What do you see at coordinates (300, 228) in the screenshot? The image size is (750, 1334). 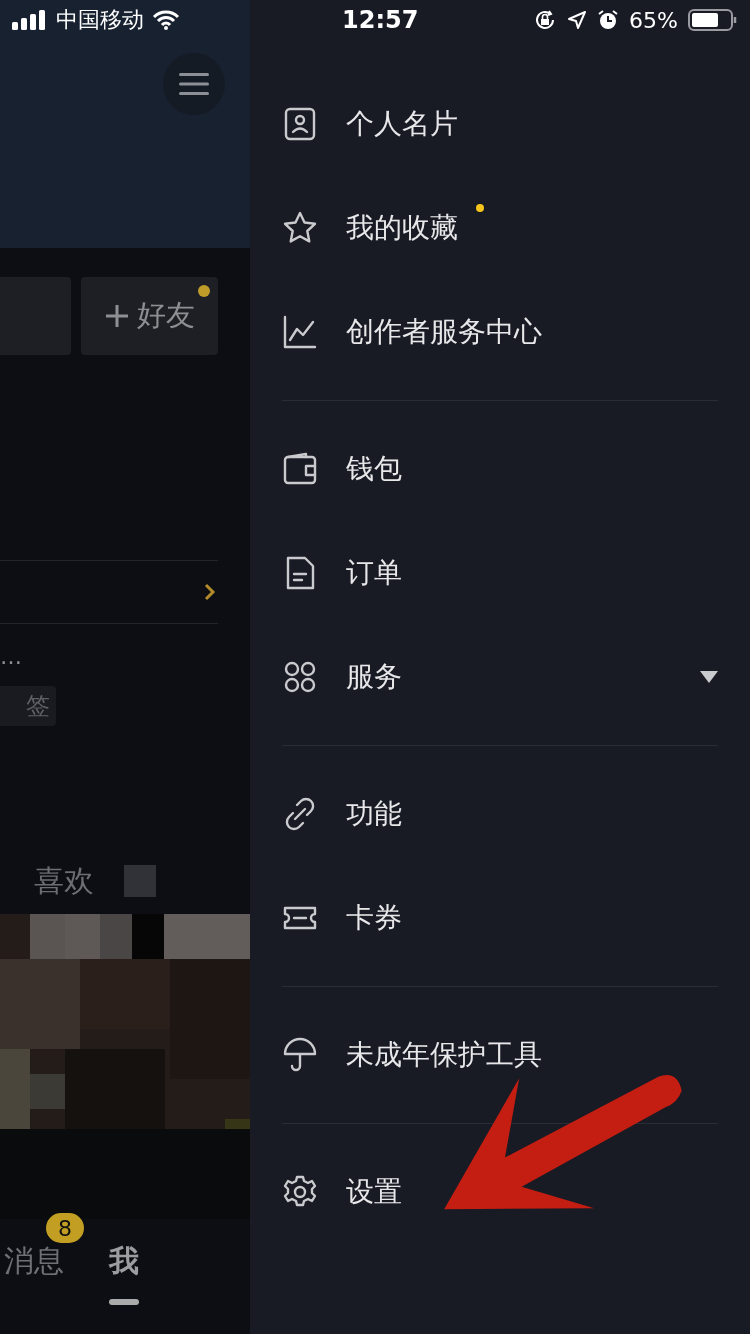 I see `star-icon` at bounding box center [300, 228].